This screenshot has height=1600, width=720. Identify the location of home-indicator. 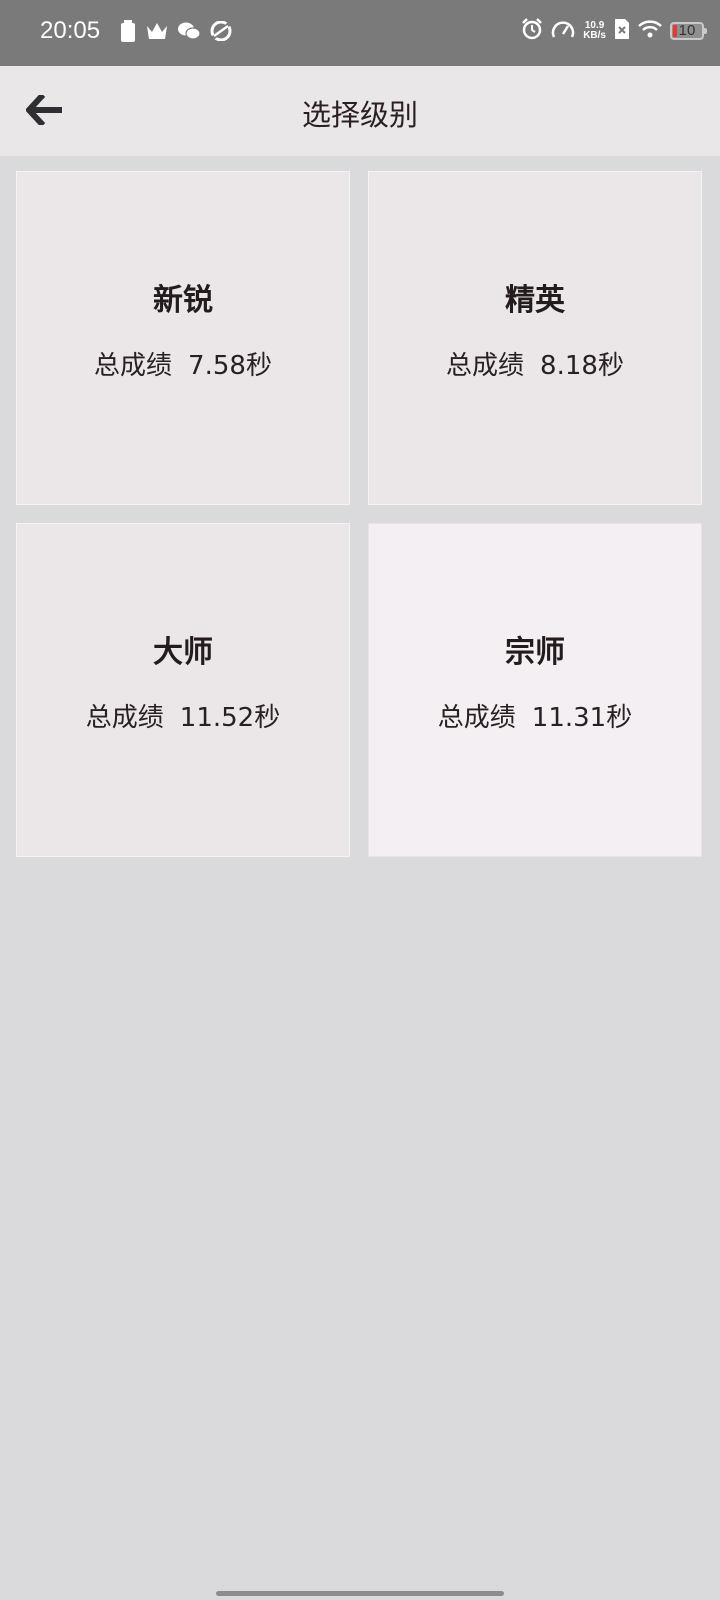
(360, 1593).